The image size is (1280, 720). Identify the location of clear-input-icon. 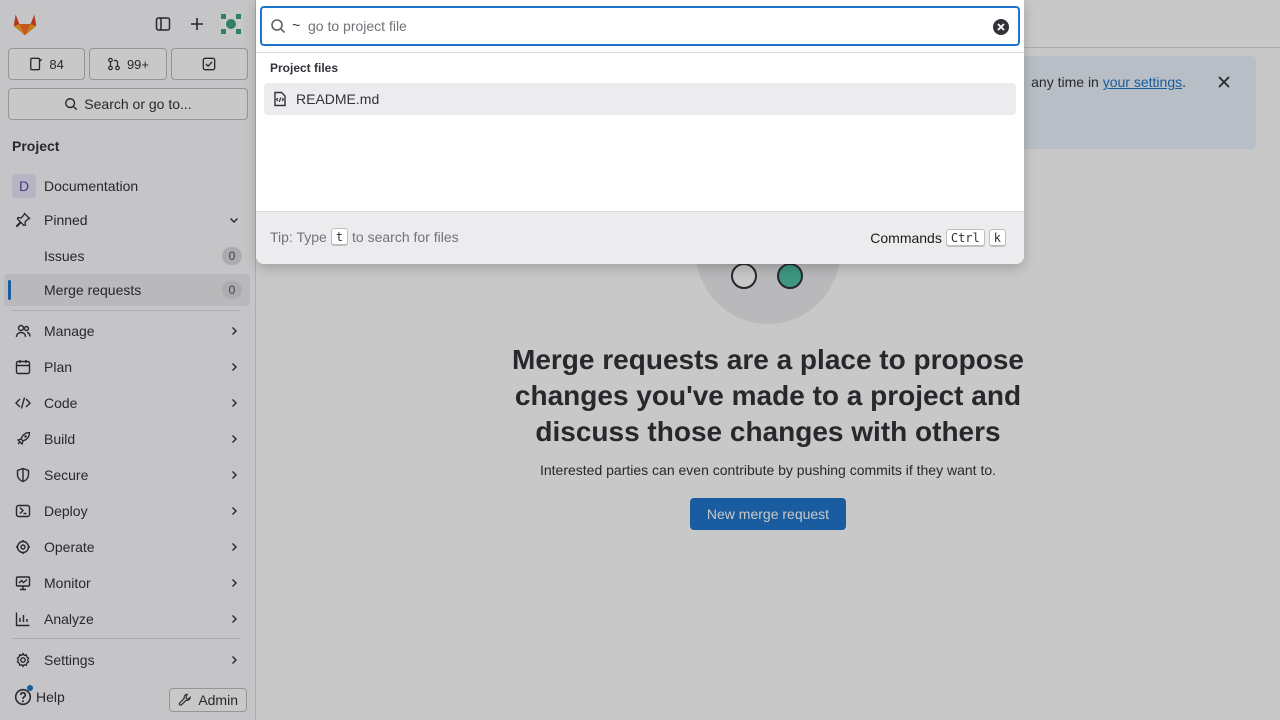
(1001, 27).